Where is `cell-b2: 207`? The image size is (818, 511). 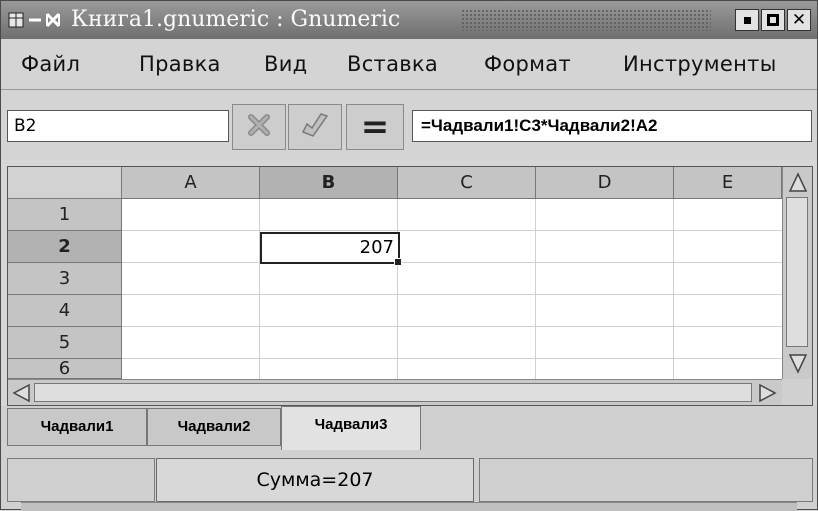 cell-b2: 207 is located at coordinates (331, 249).